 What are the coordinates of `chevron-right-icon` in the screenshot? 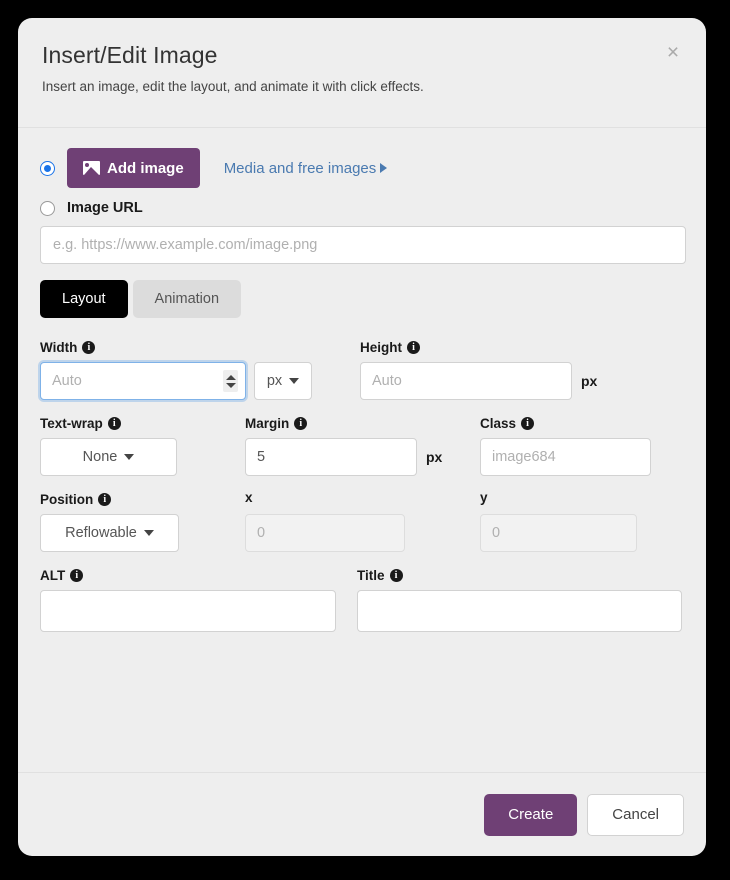 It's located at (384, 167).